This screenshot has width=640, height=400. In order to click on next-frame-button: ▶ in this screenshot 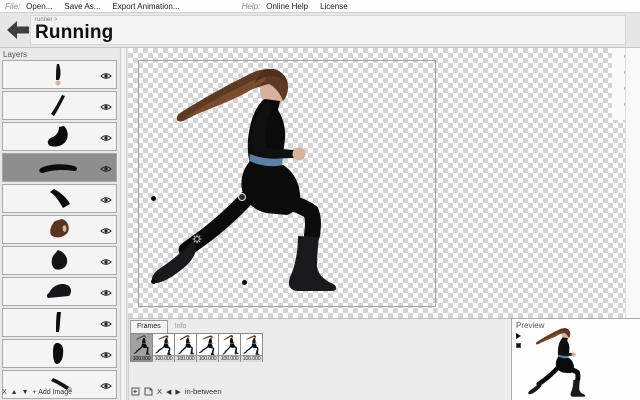, I will do `click(177, 392)`.